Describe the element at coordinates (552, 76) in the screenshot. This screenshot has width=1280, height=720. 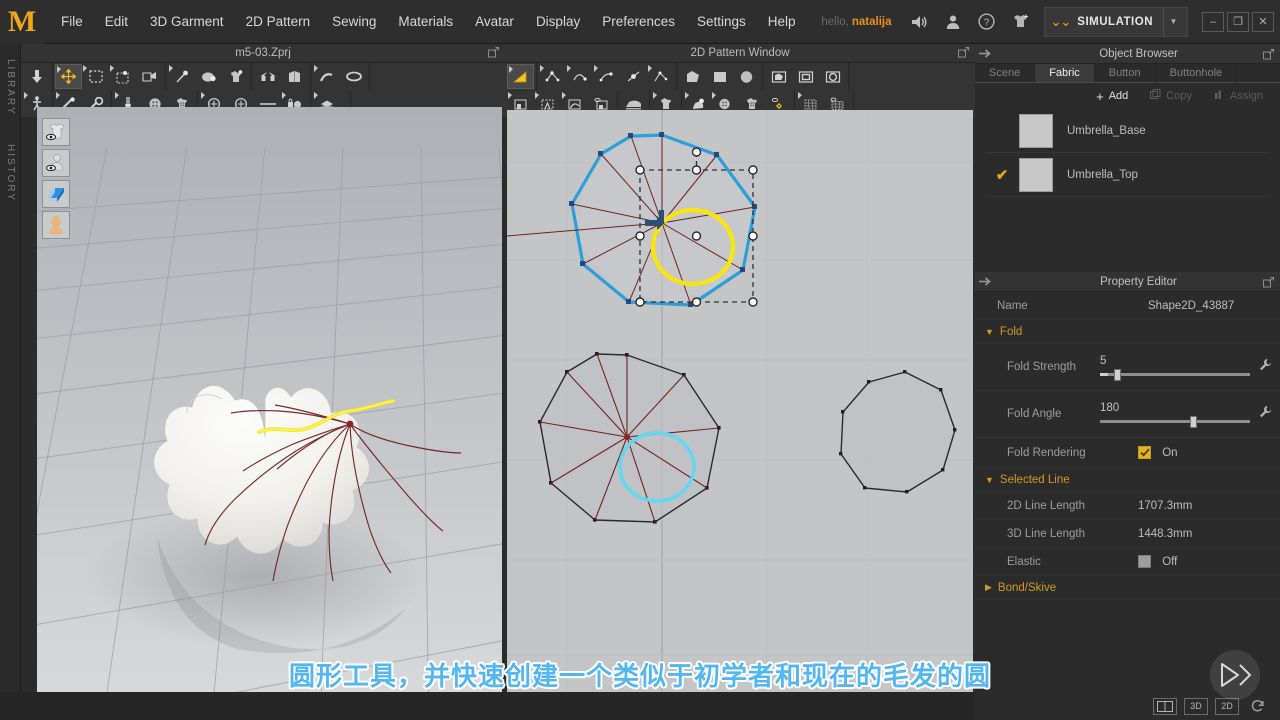
I see `edit-curve-point-icon` at that location.